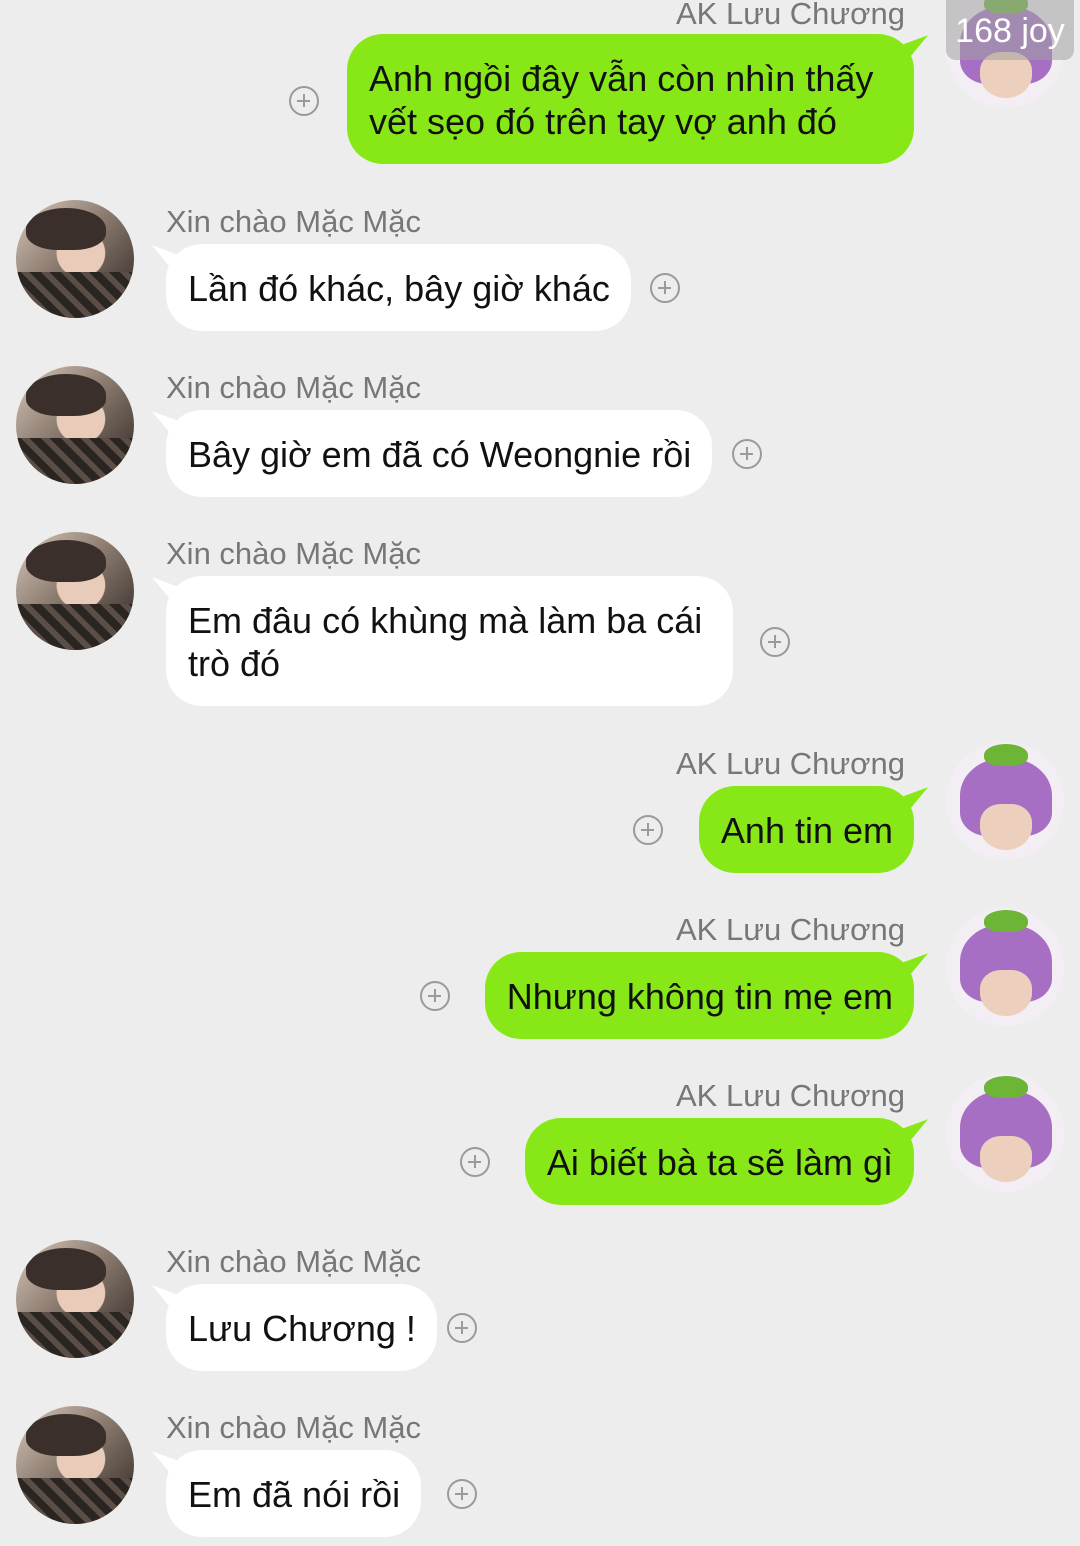  Describe the element at coordinates (301, 1327) in the screenshot. I see `message-bubble-in: Lưu Chương !` at that location.